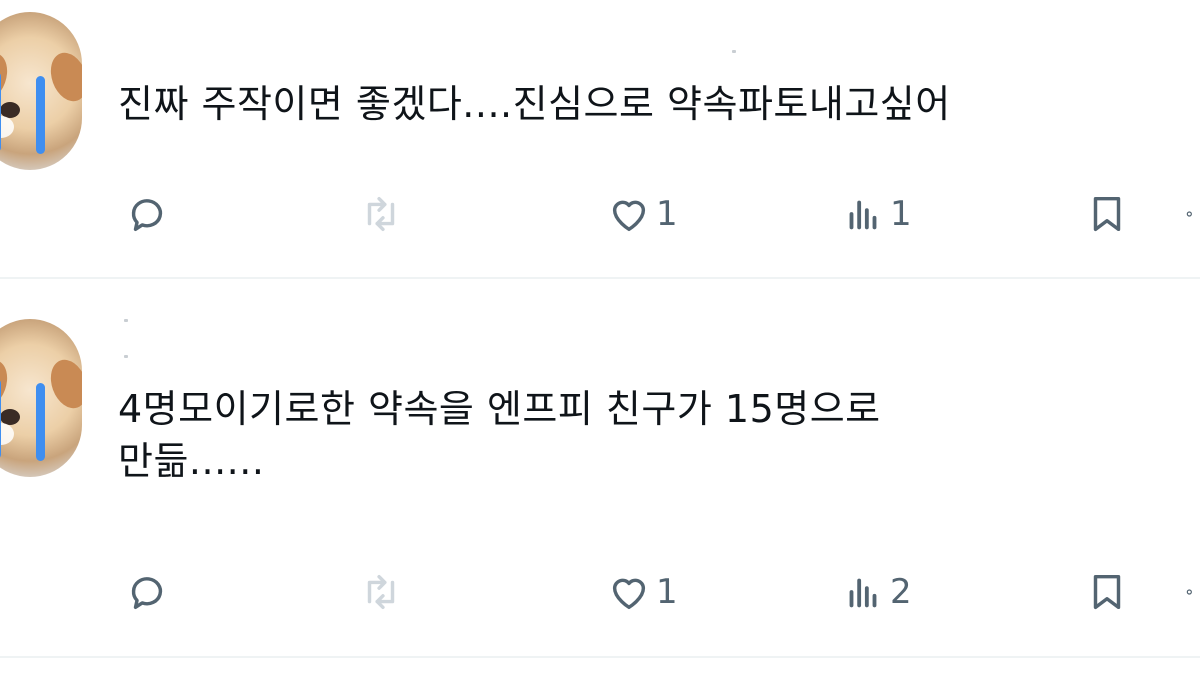 Image resolution: width=1200 pixels, height=675 pixels. Describe the element at coordinates (901, 592) in the screenshot. I see `views-count: 2` at that location.